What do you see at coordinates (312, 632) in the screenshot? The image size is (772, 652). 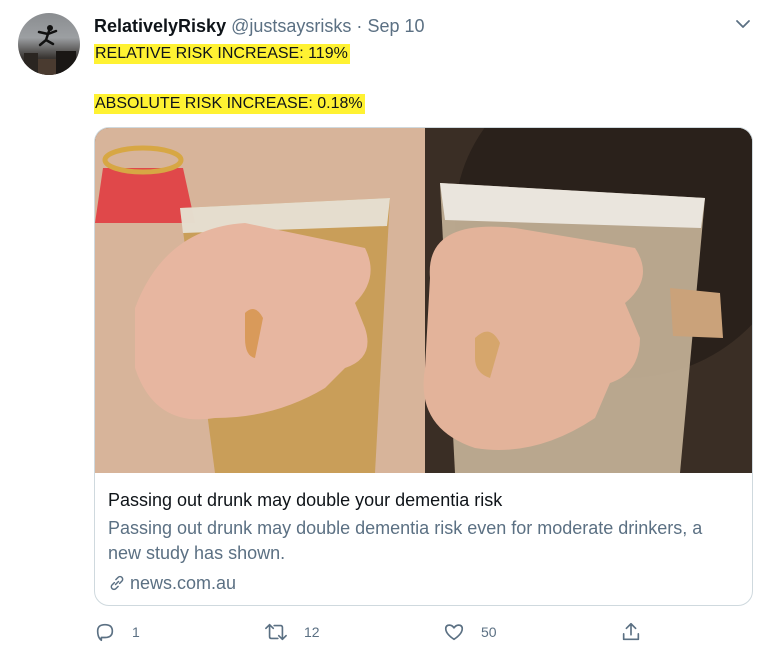 I see `retweet-count: 12` at bounding box center [312, 632].